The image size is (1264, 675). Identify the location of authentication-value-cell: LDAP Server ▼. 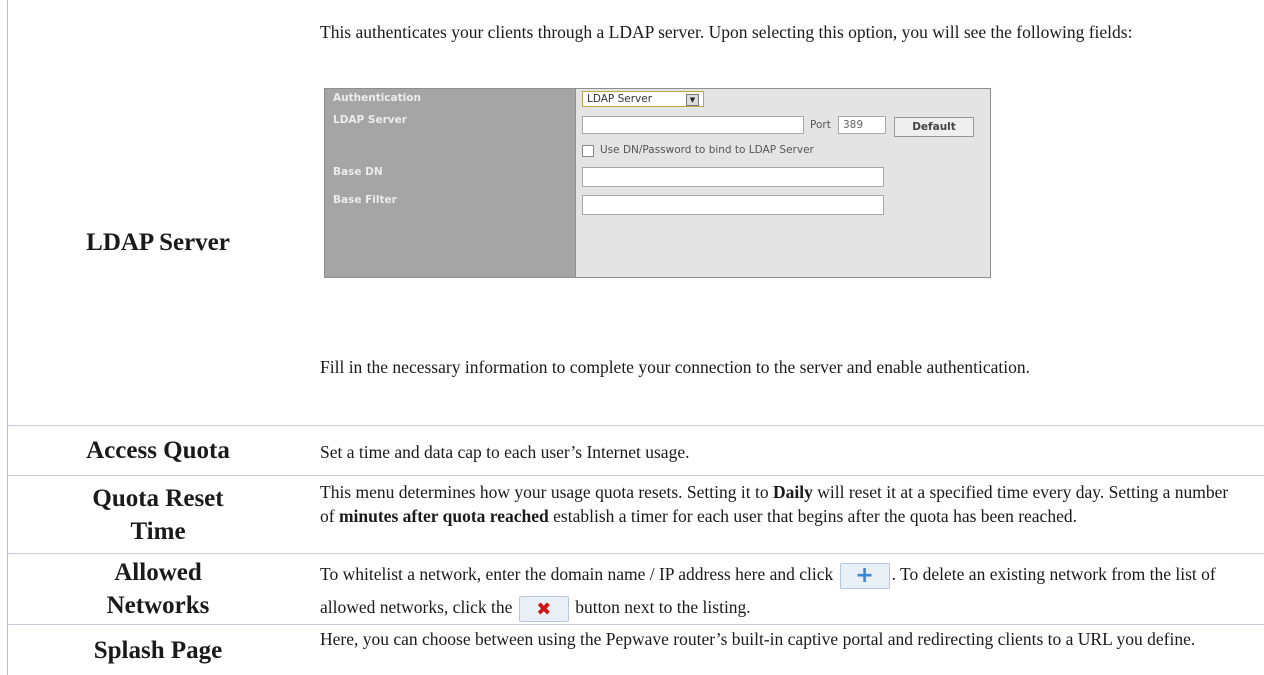
(782, 100).